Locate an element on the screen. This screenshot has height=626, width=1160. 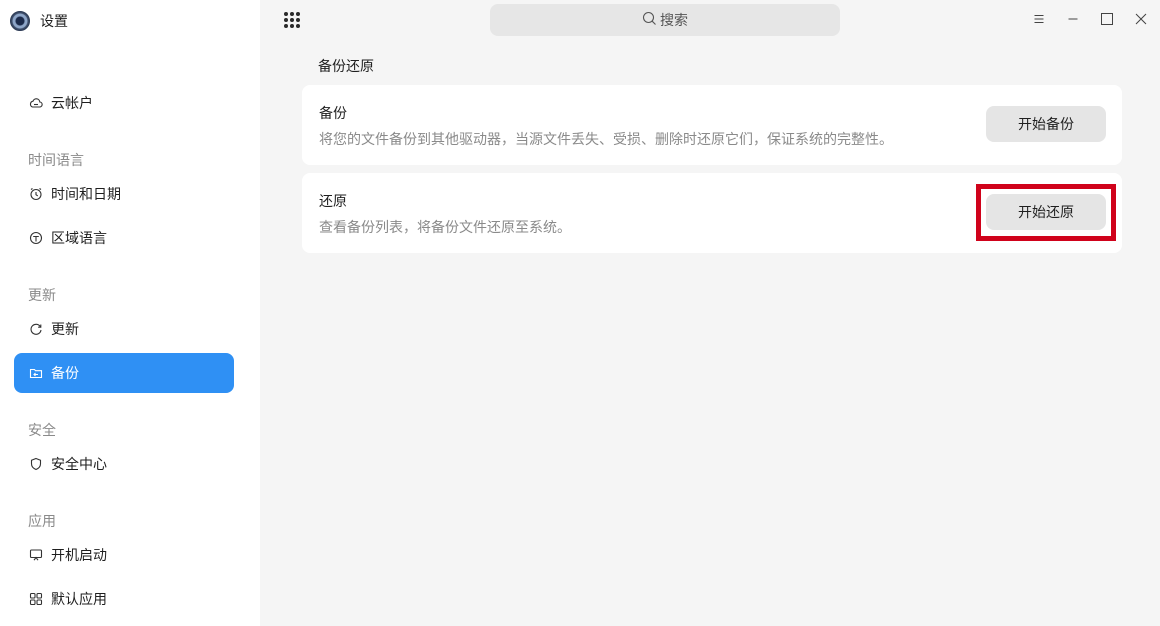
backup-folder-icon is located at coordinates (36, 373).